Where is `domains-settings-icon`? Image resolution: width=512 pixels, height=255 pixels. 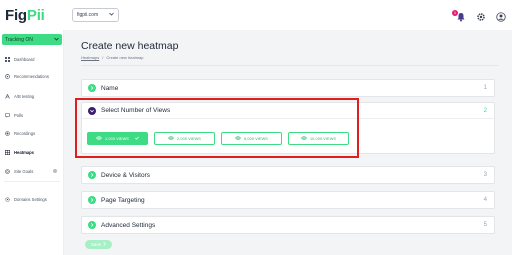 domains-settings-icon is located at coordinates (7, 199).